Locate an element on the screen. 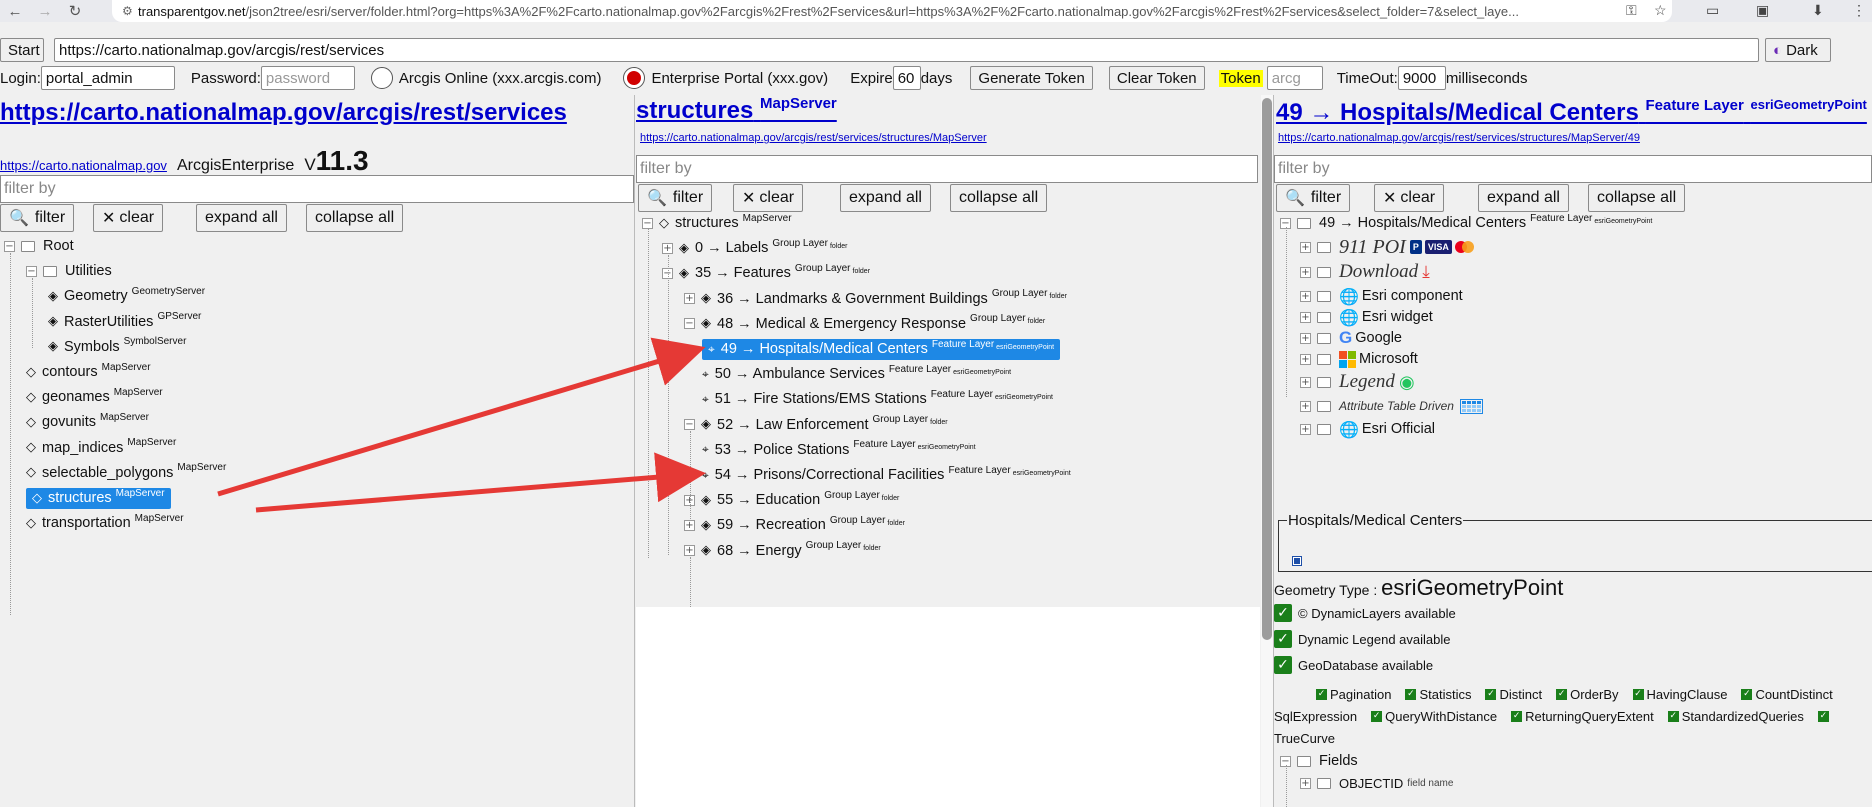 The image size is (1872, 807). app-attribute-table: + Attribute Table Driven is located at coordinates (1391, 406).